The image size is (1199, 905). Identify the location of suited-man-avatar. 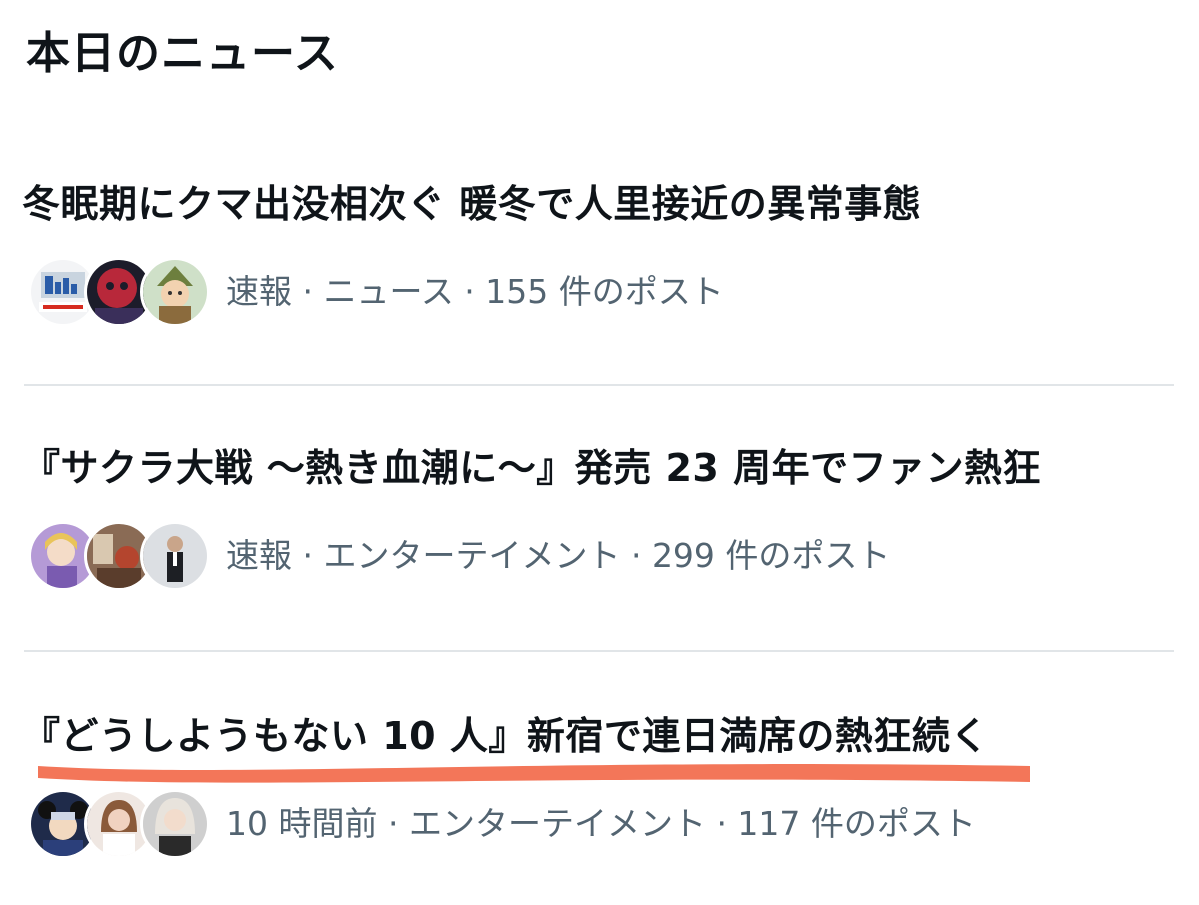
(175, 556).